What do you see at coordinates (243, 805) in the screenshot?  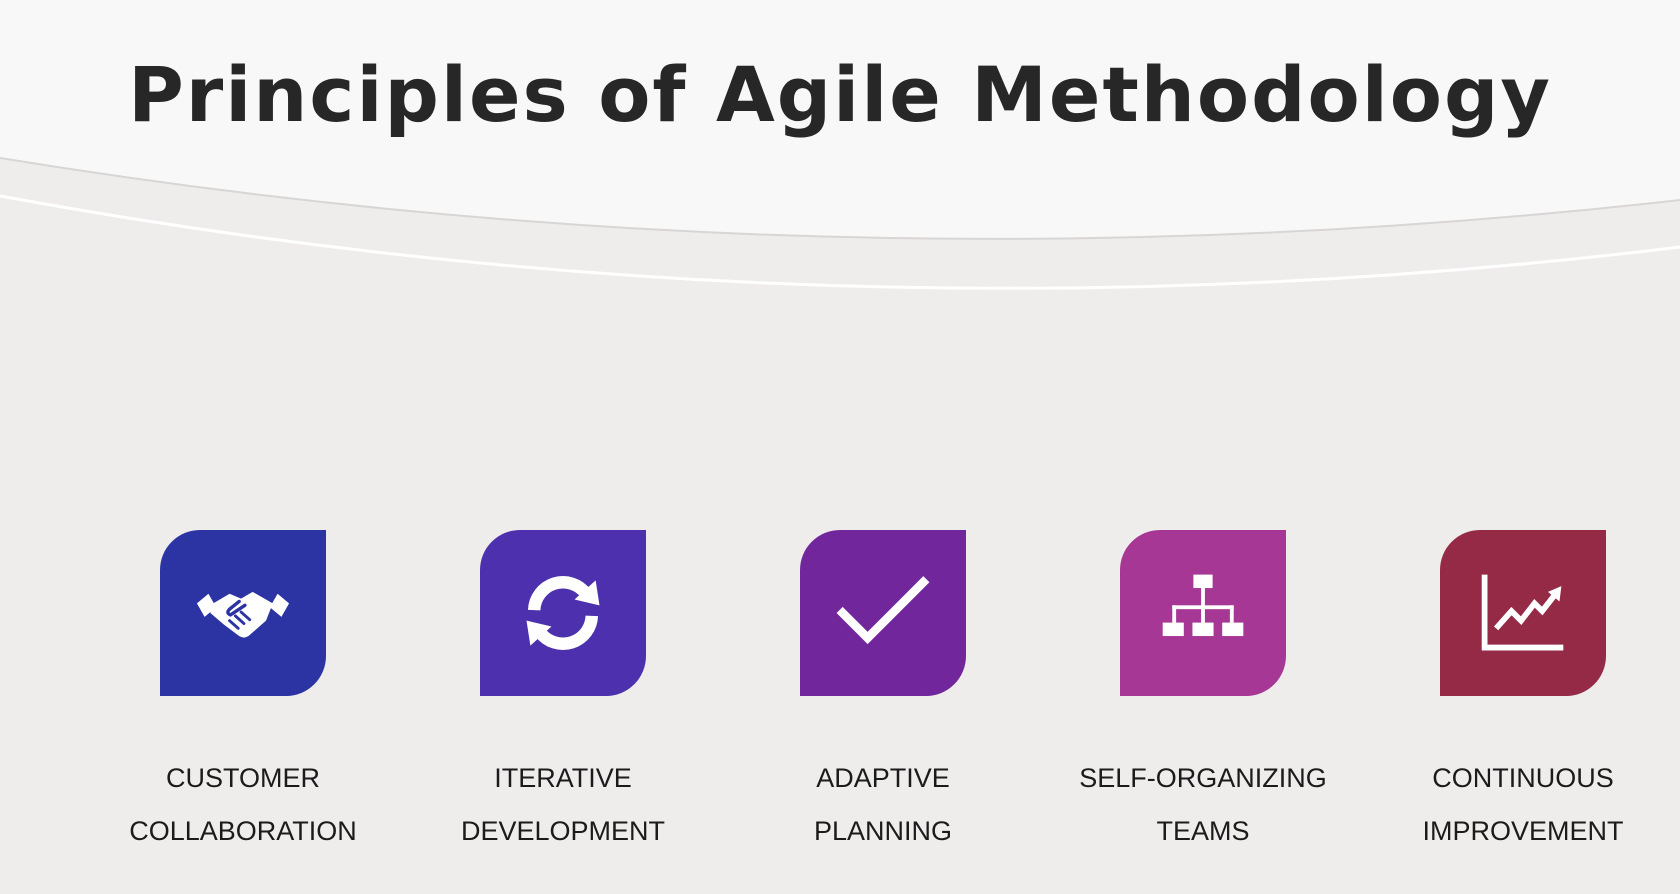 I see `principle-label: CUSTOMER COLLABORATION` at bounding box center [243, 805].